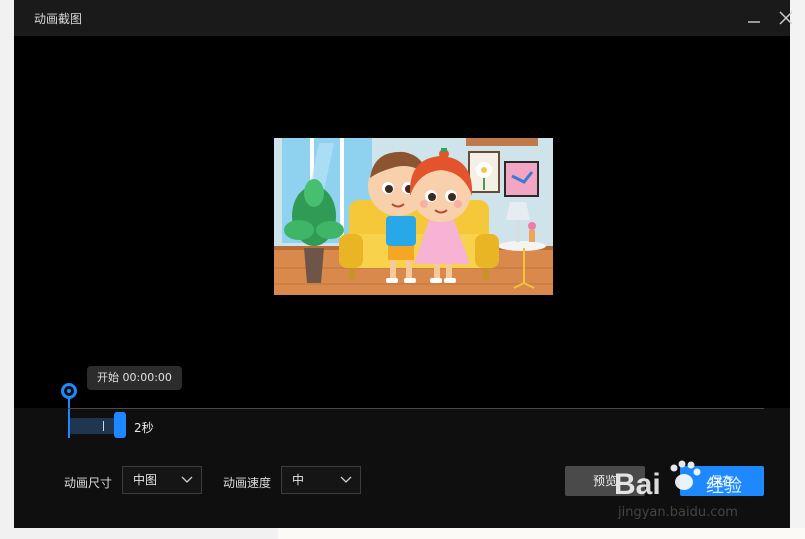 This screenshot has height=539, width=805. Describe the element at coordinates (145, 480) in the screenshot. I see `size-select-value: 中图` at that location.